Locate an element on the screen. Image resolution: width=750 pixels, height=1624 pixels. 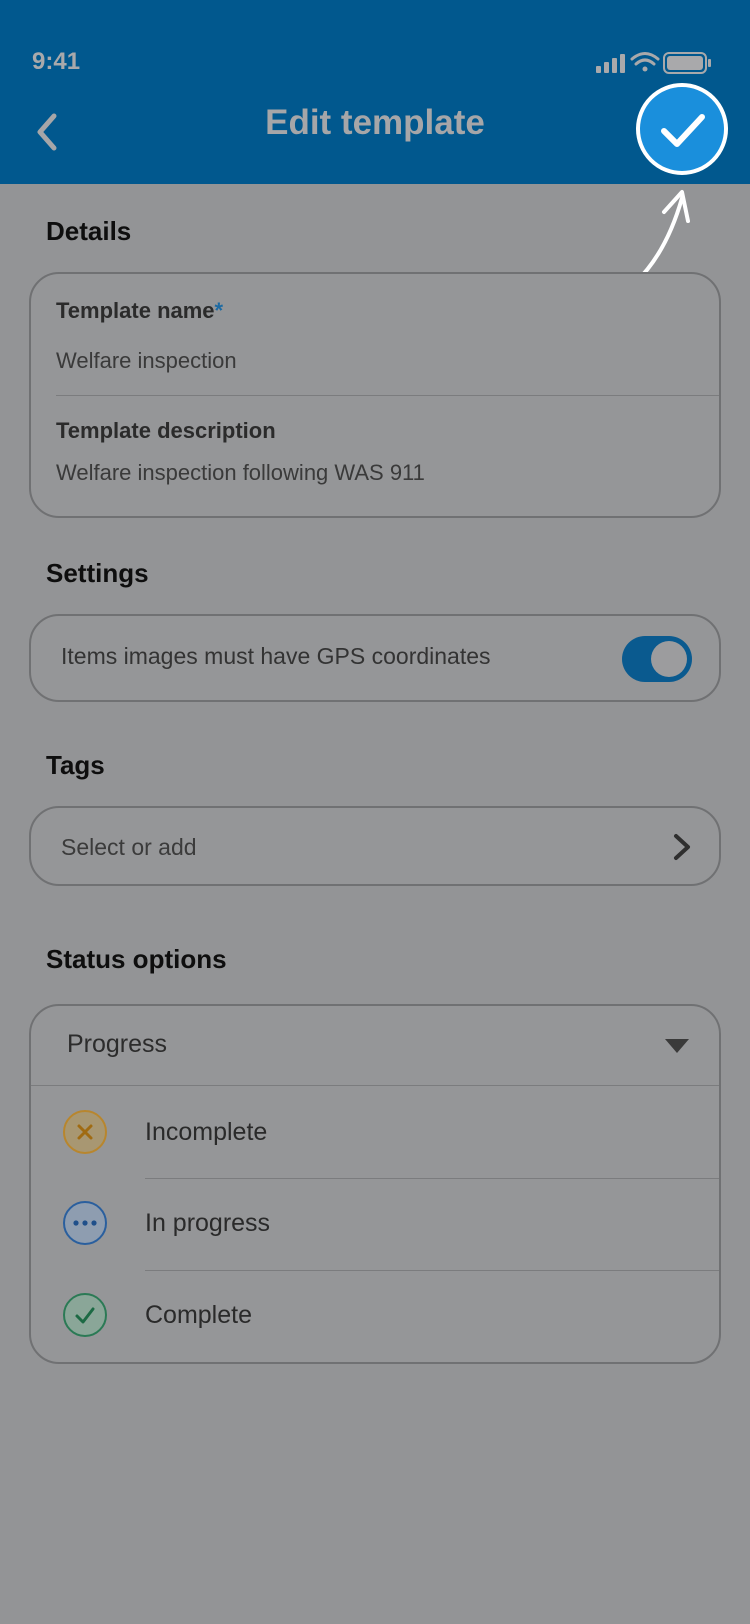
dropdown-divider is located at coordinates (375, 1085).